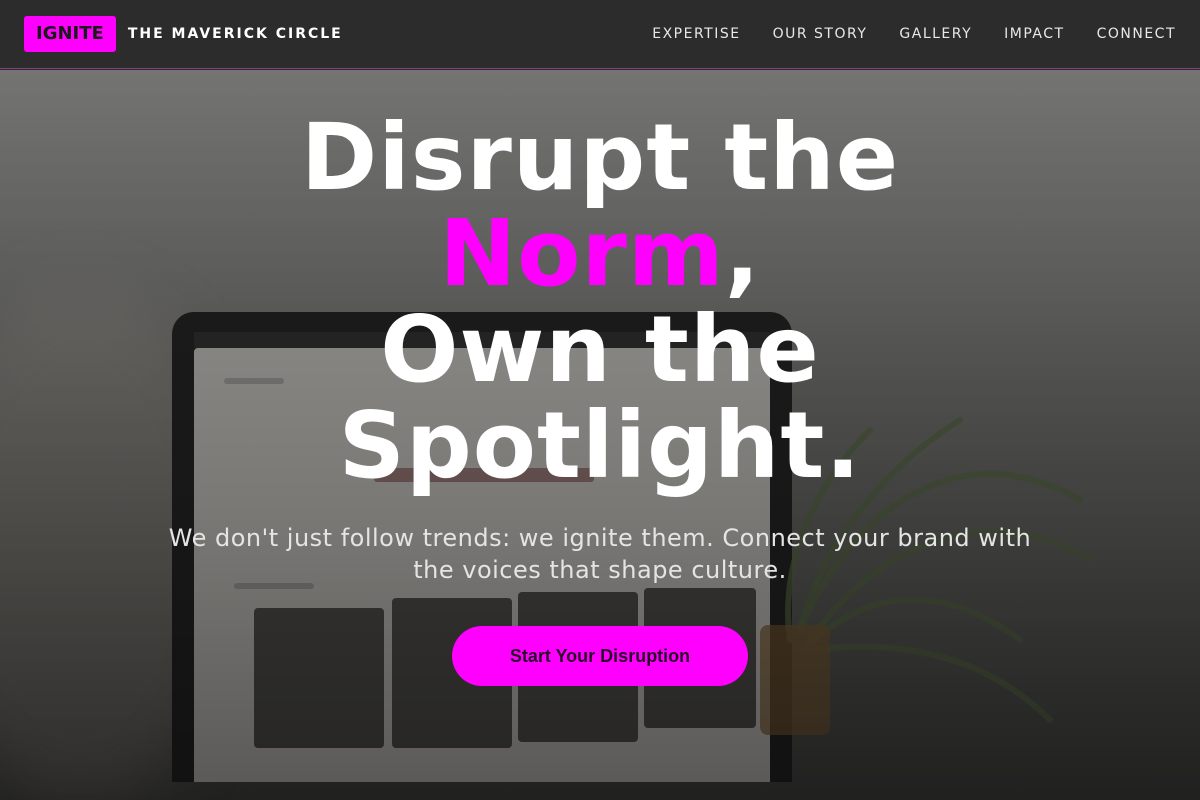 The image size is (1200, 800). What do you see at coordinates (696, 34) in the screenshot?
I see `nav-link-expertise: EXPERTISE` at bounding box center [696, 34].